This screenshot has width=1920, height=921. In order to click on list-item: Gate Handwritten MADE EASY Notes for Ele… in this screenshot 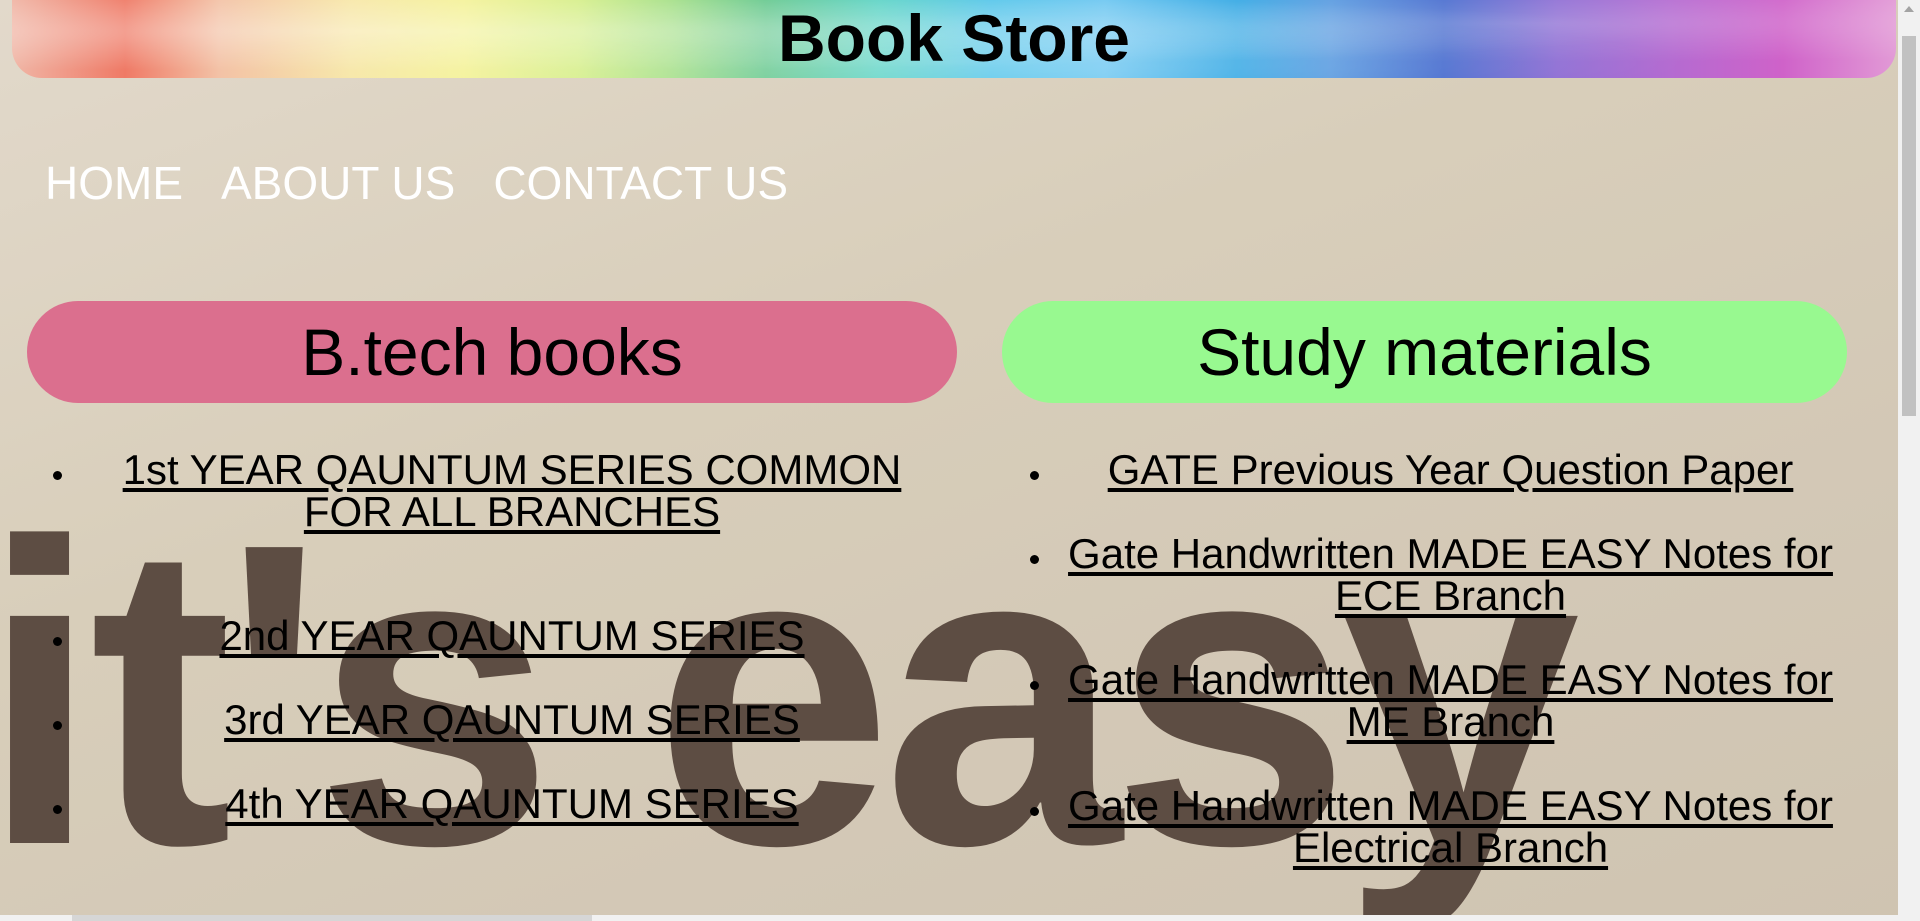, I will do `click(1450, 827)`.